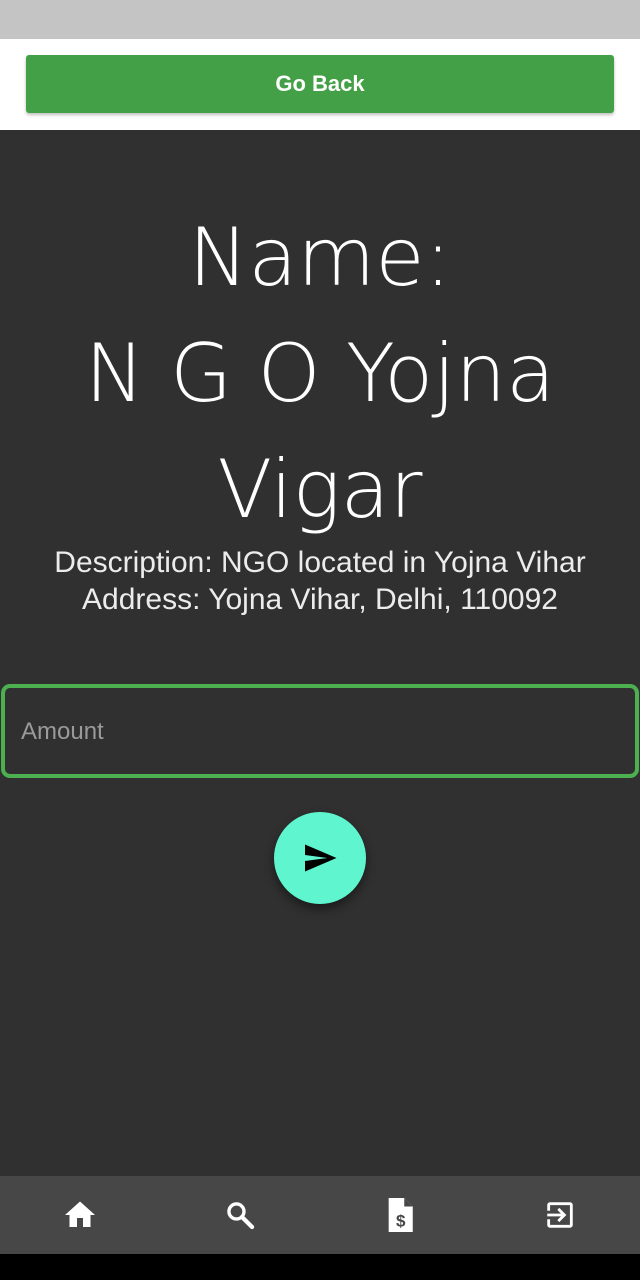 The image size is (640, 1280). I want to click on nav-home, so click(80, 1215).